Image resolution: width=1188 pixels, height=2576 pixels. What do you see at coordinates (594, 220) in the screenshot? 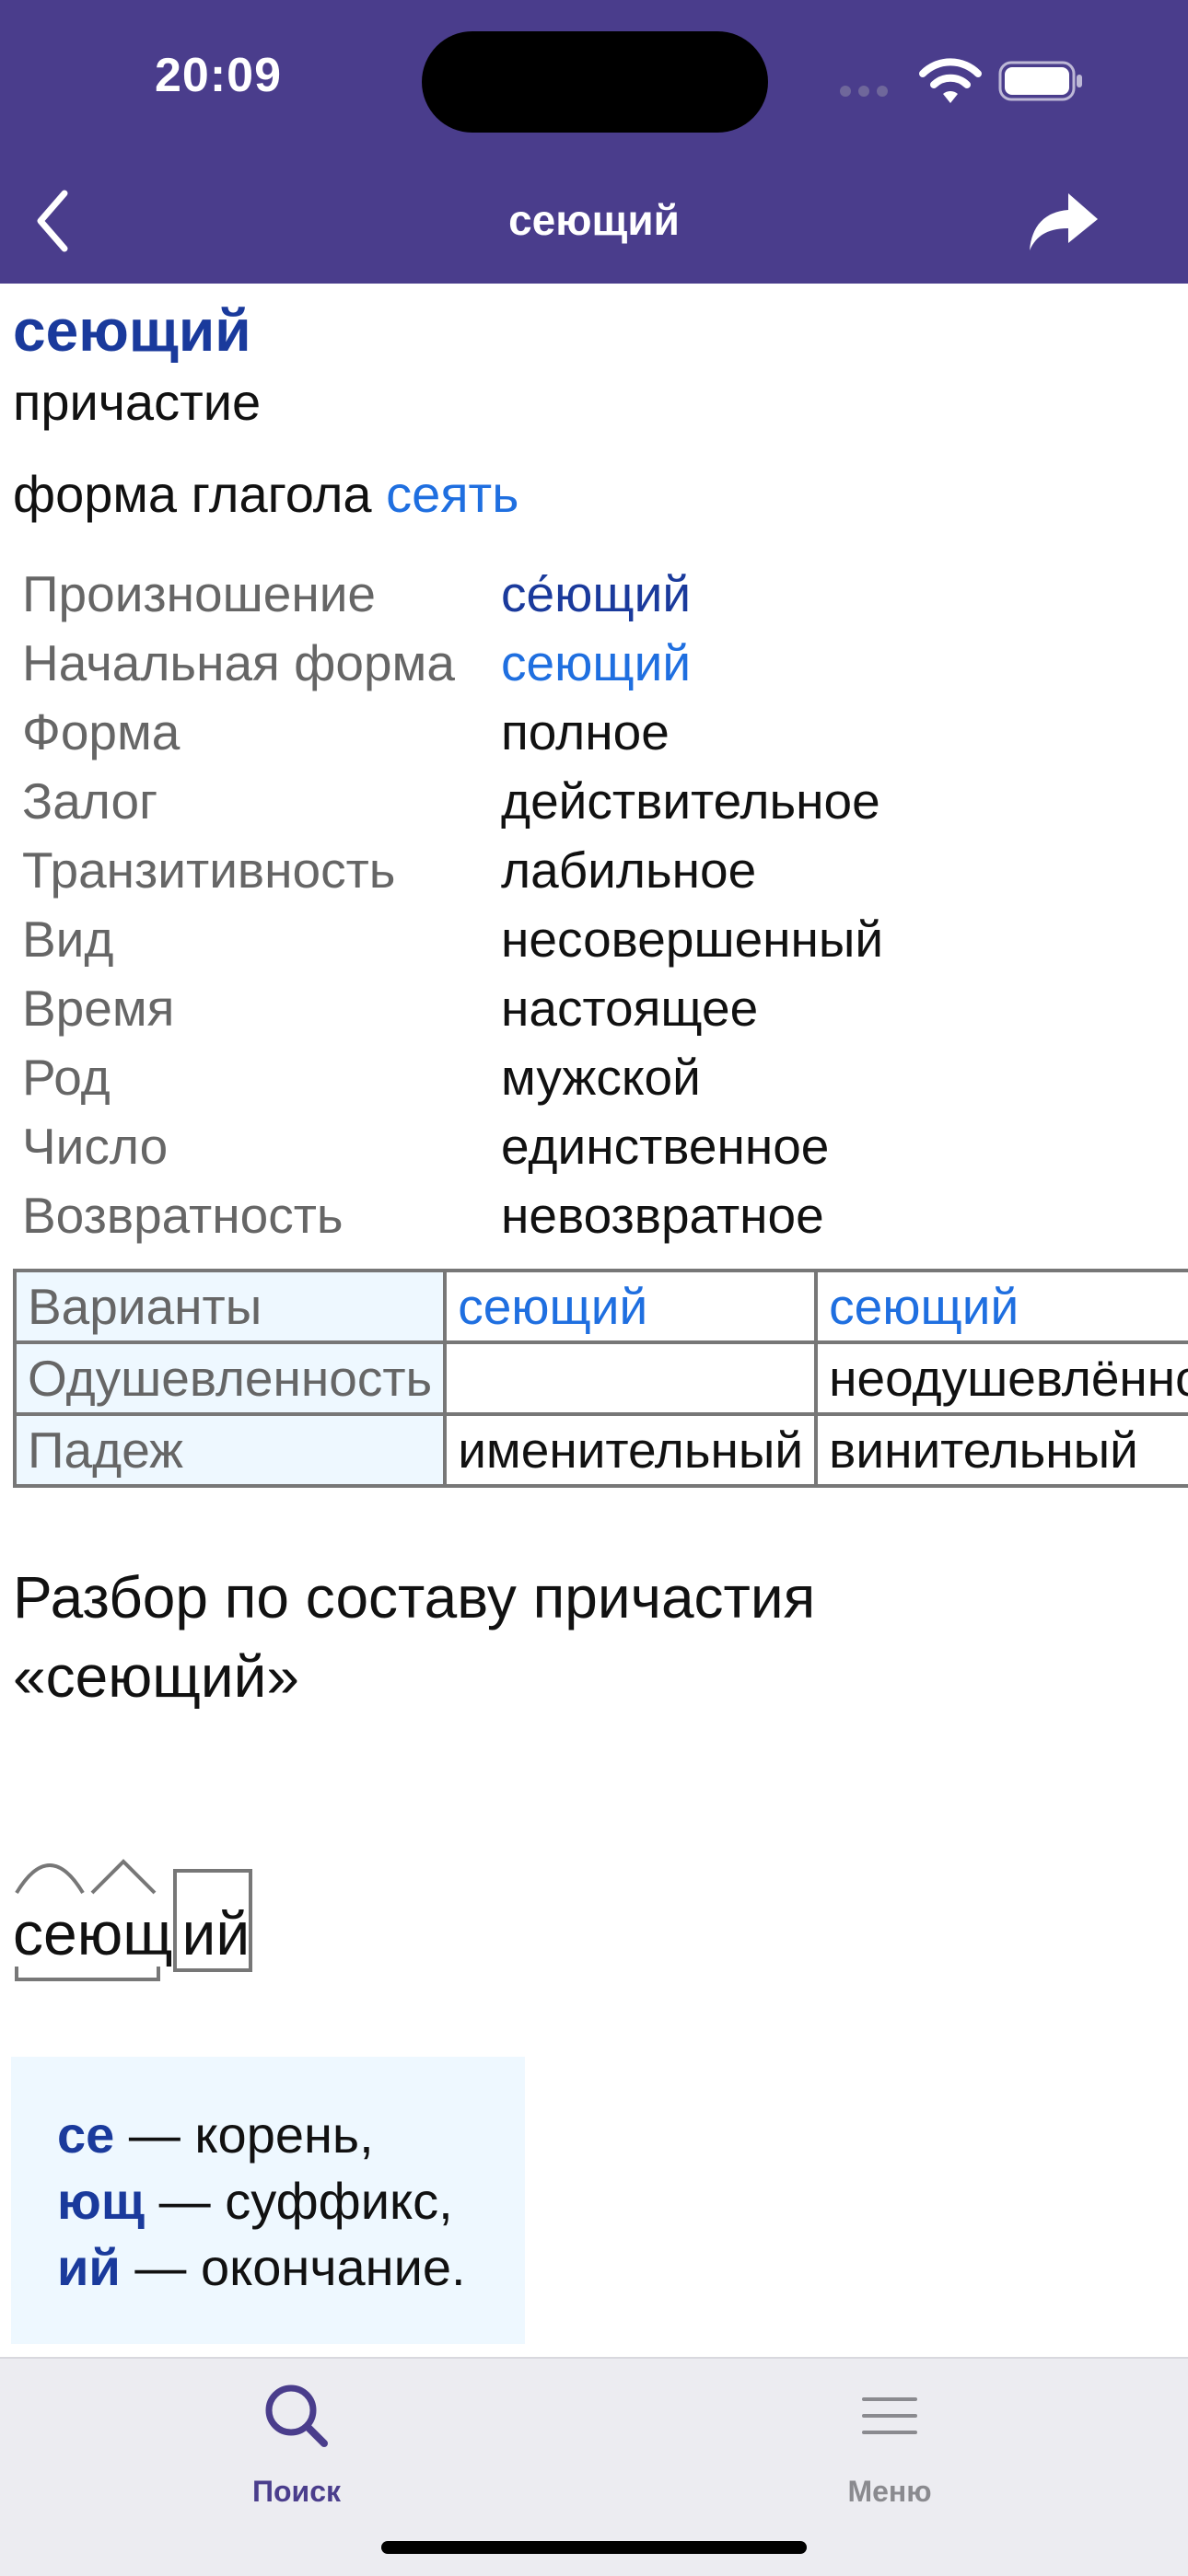
I see `nav-title: сеющий` at bounding box center [594, 220].